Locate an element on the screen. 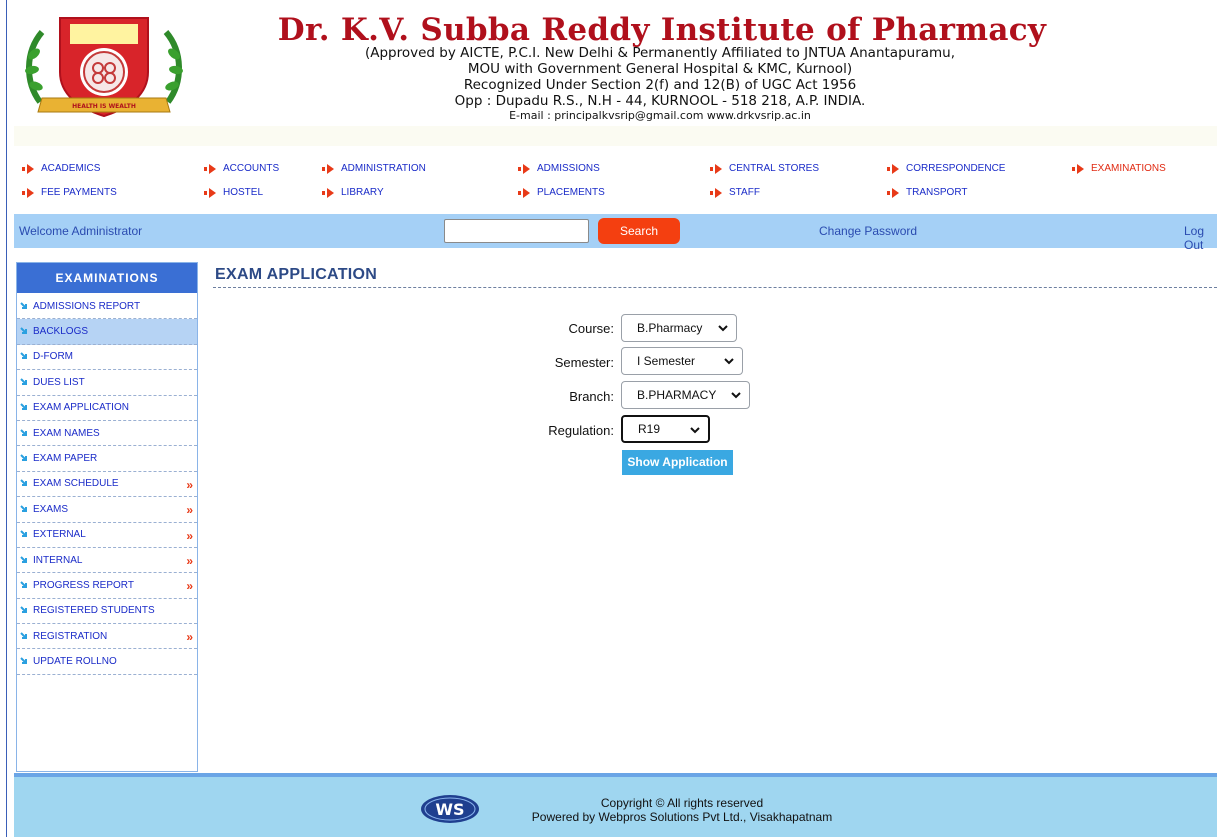  webpros-logo-text: WS is located at coordinates (449, 809).